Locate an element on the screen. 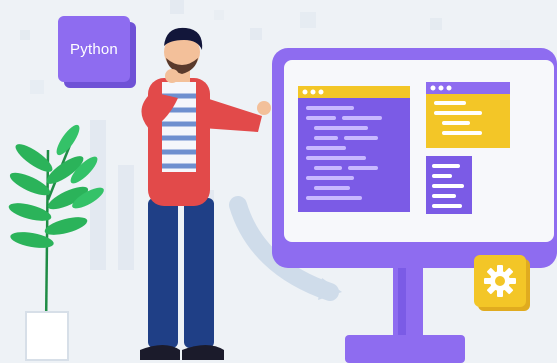 The width and height of the screenshot is (557, 363). python-badge: Python is located at coordinates (94, 49).